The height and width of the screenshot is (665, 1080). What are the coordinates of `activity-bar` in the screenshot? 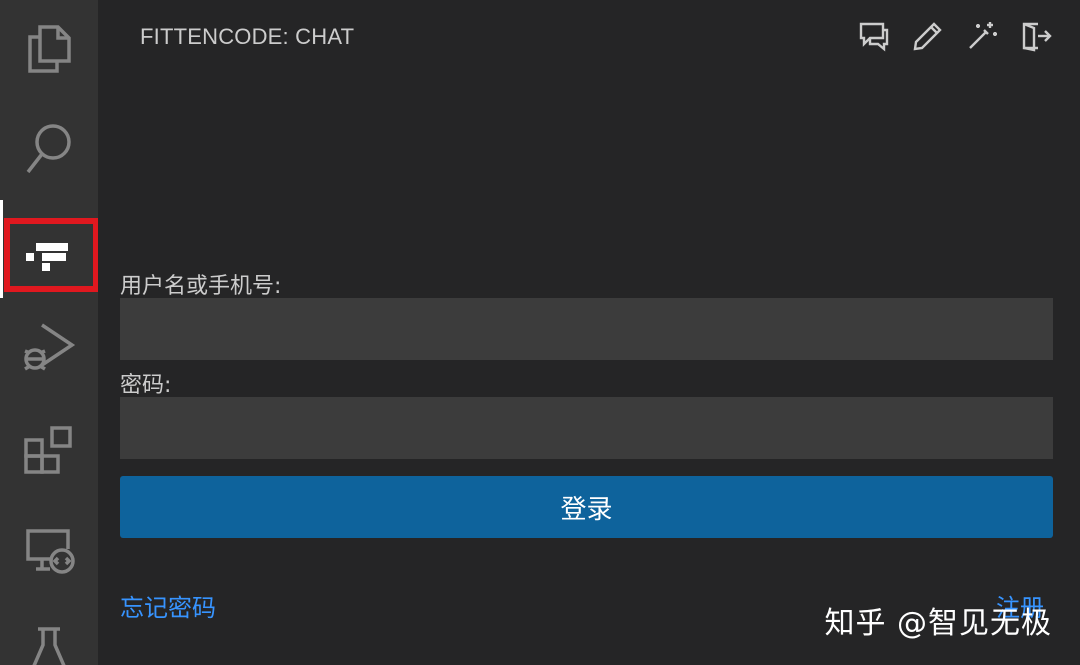 It's located at (49, 332).